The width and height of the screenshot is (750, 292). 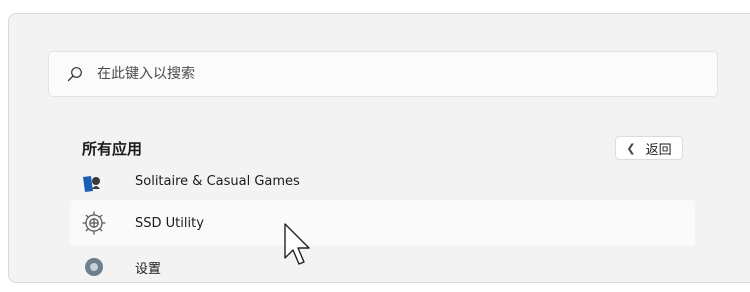 I want to click on solitaire-icon, so click(x=91, y=184).